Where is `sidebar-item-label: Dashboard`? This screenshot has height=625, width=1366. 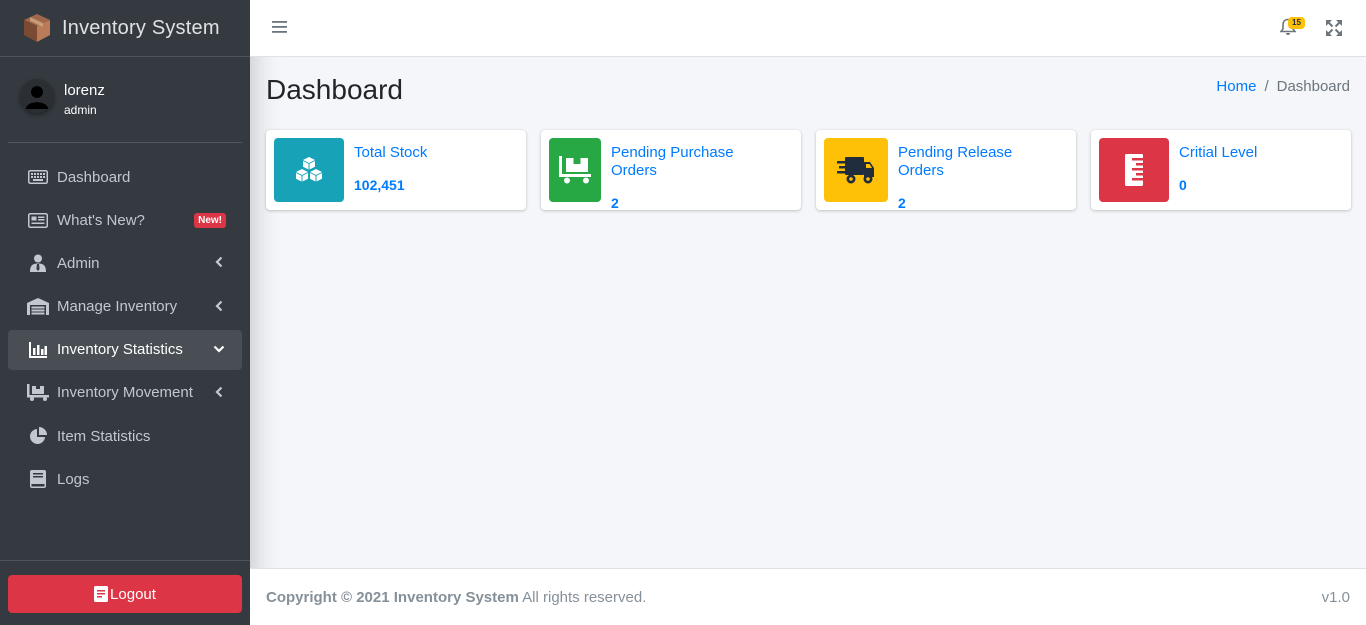
sidebar-item-label: Dashboard is located at coordinates (94, 177).